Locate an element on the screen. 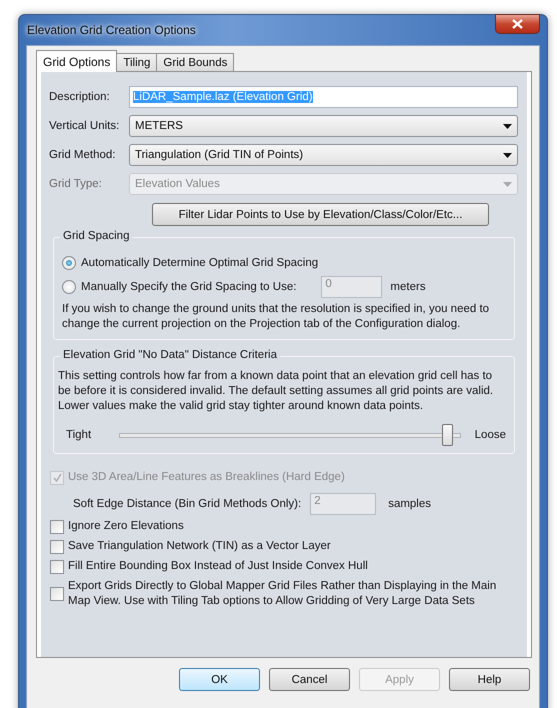 The image size is (557, 708). dialog-button: Help is located at coordinates (489, 679).